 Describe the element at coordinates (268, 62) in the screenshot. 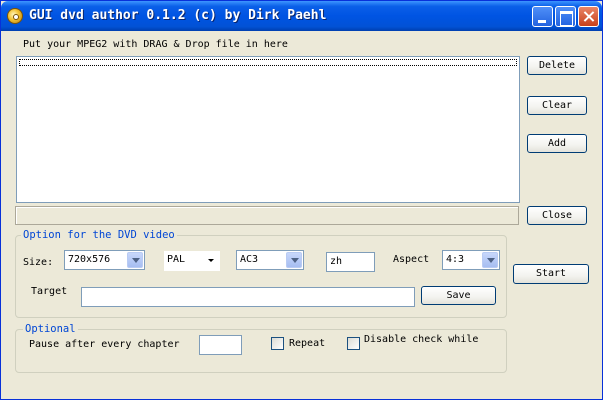

I see `list-focus-row` at that location.